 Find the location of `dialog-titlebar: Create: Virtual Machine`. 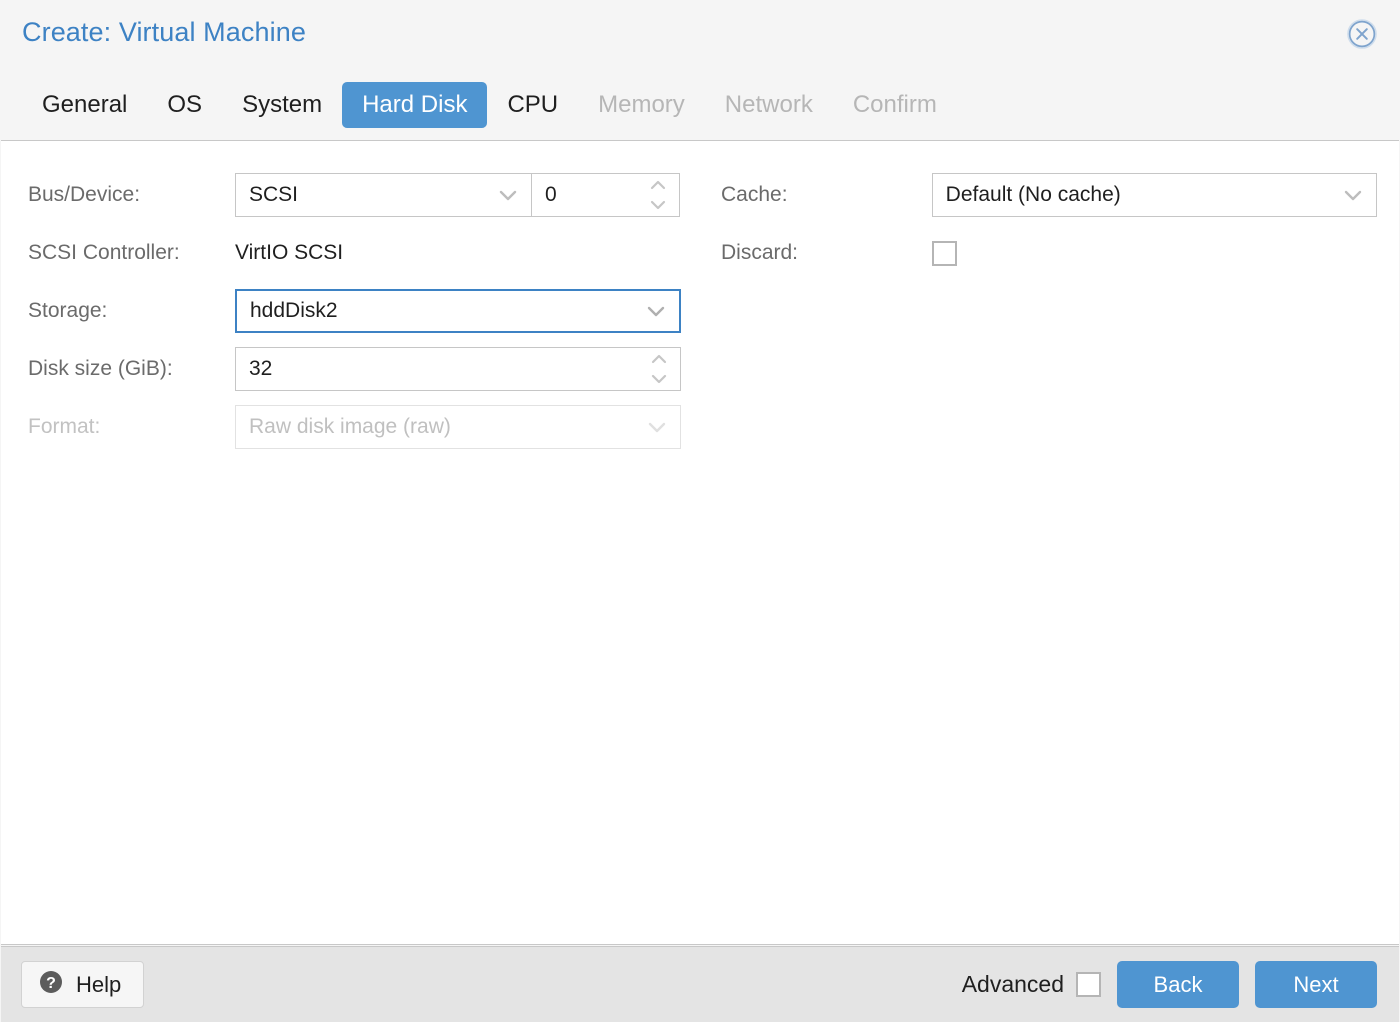

dialog-titlebar: Create: Virtual Machine is located at coordinates (700, 37).